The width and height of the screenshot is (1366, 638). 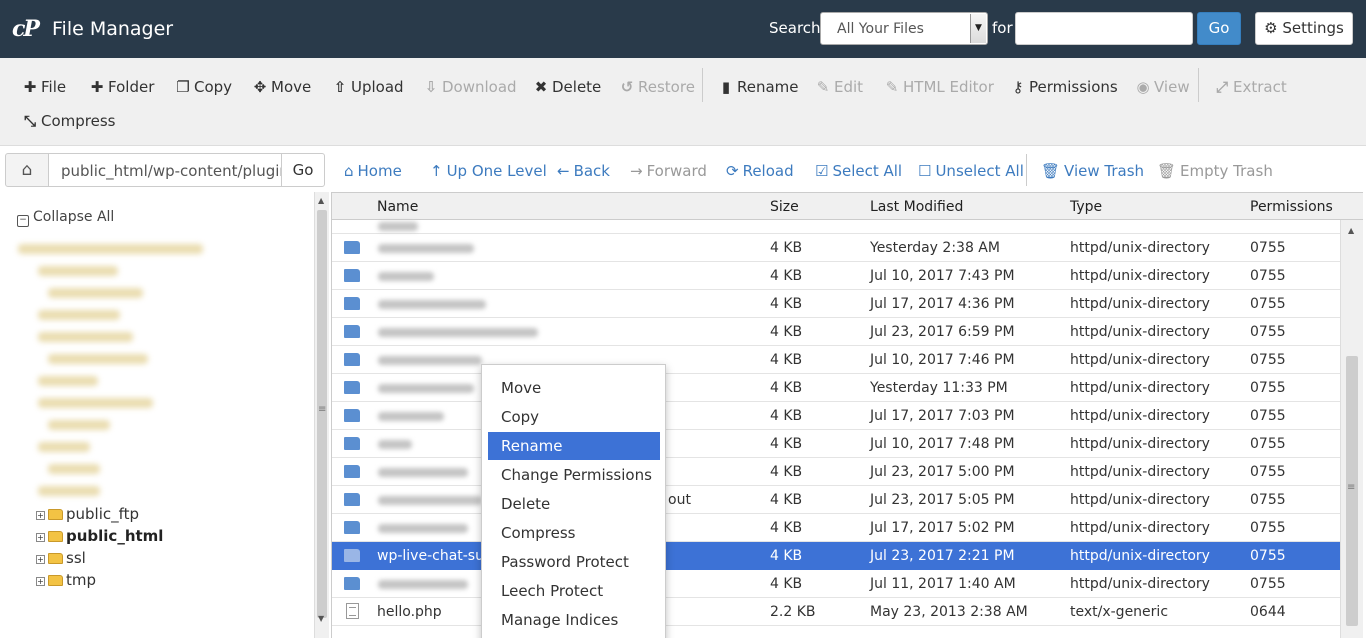 What do you see at coordinates (668, 171) in the screenshot?
I see `nav-forward: → Forward` at bounding box center [668, 171].